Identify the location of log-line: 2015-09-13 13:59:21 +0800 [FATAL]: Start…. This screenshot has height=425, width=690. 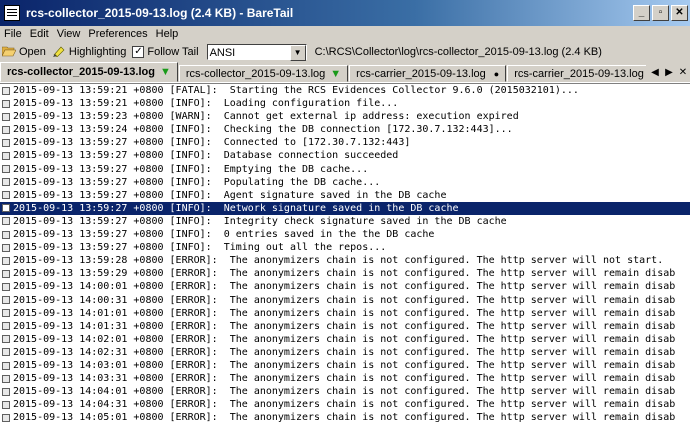
(345, 90).